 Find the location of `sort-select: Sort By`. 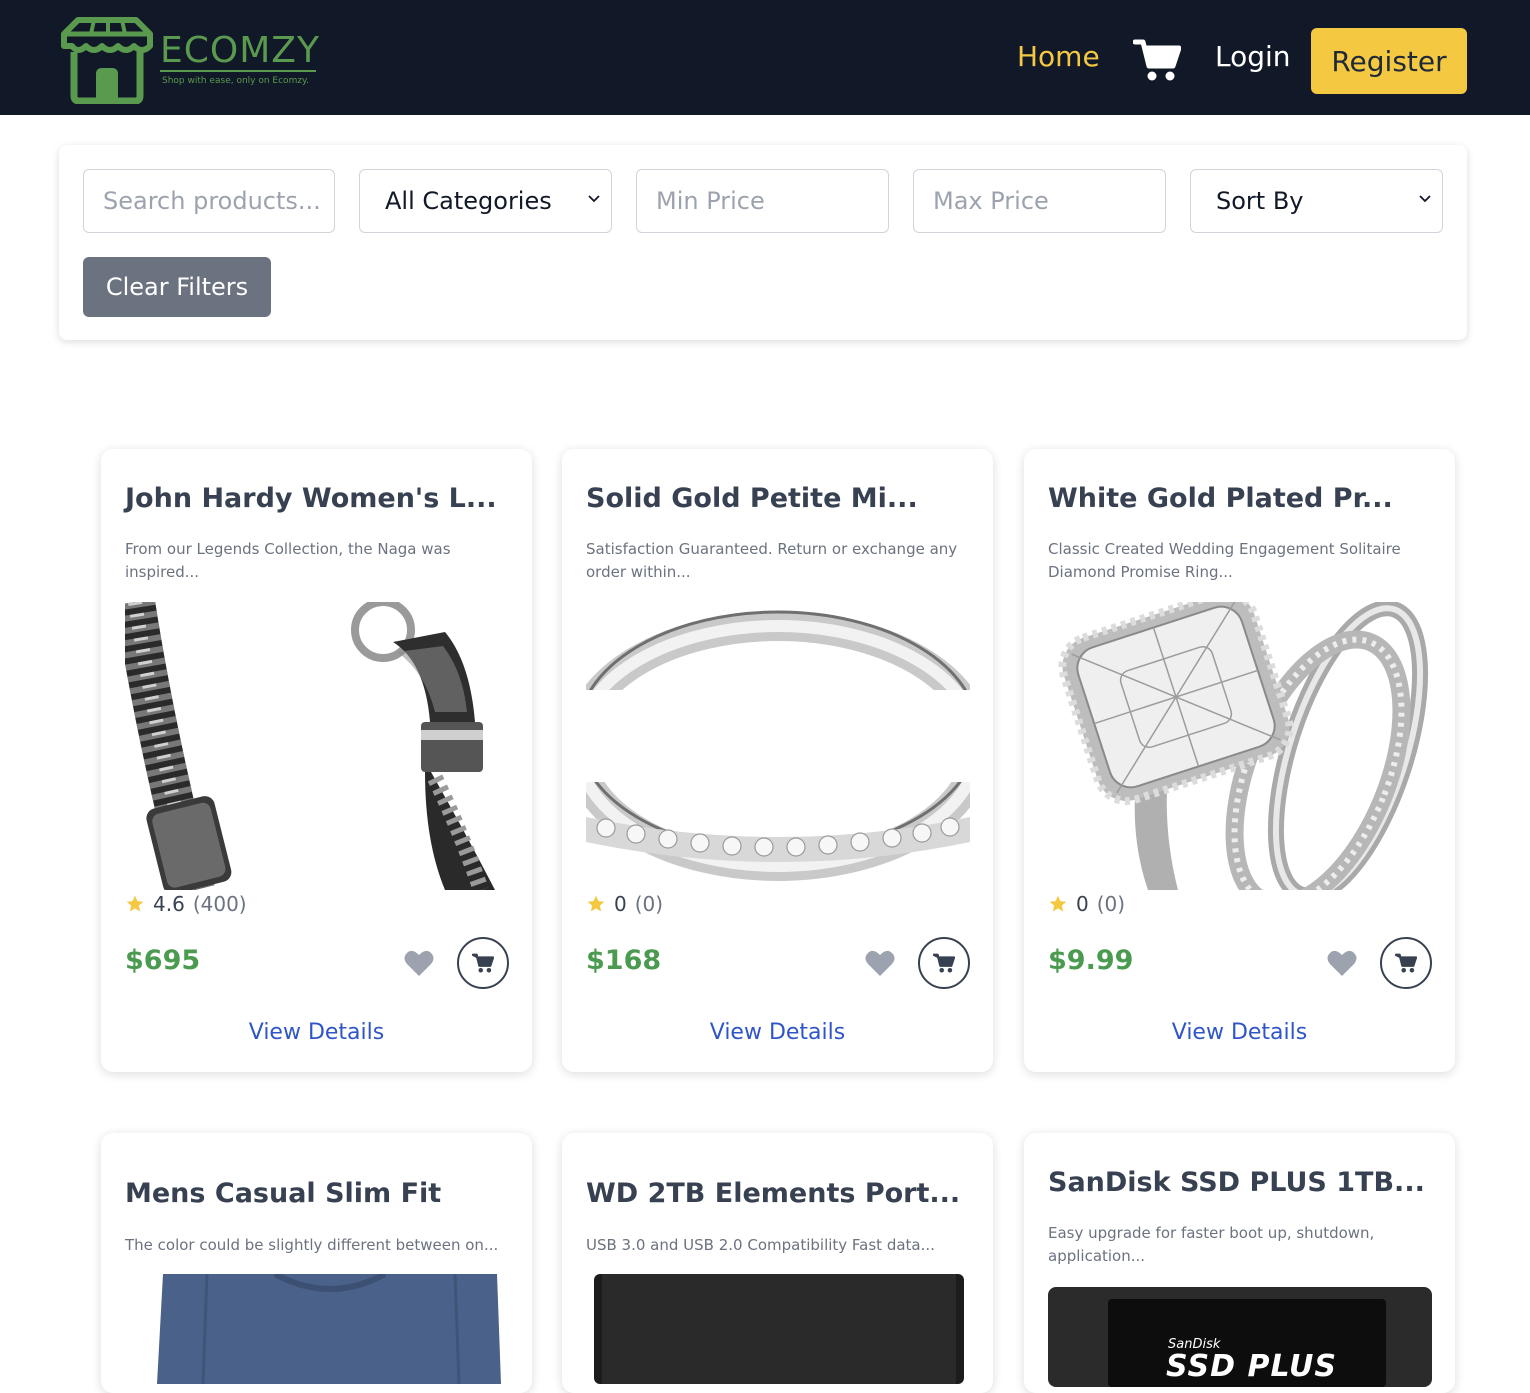

sort-select: Sort By is located at coordinates (1316, 201).